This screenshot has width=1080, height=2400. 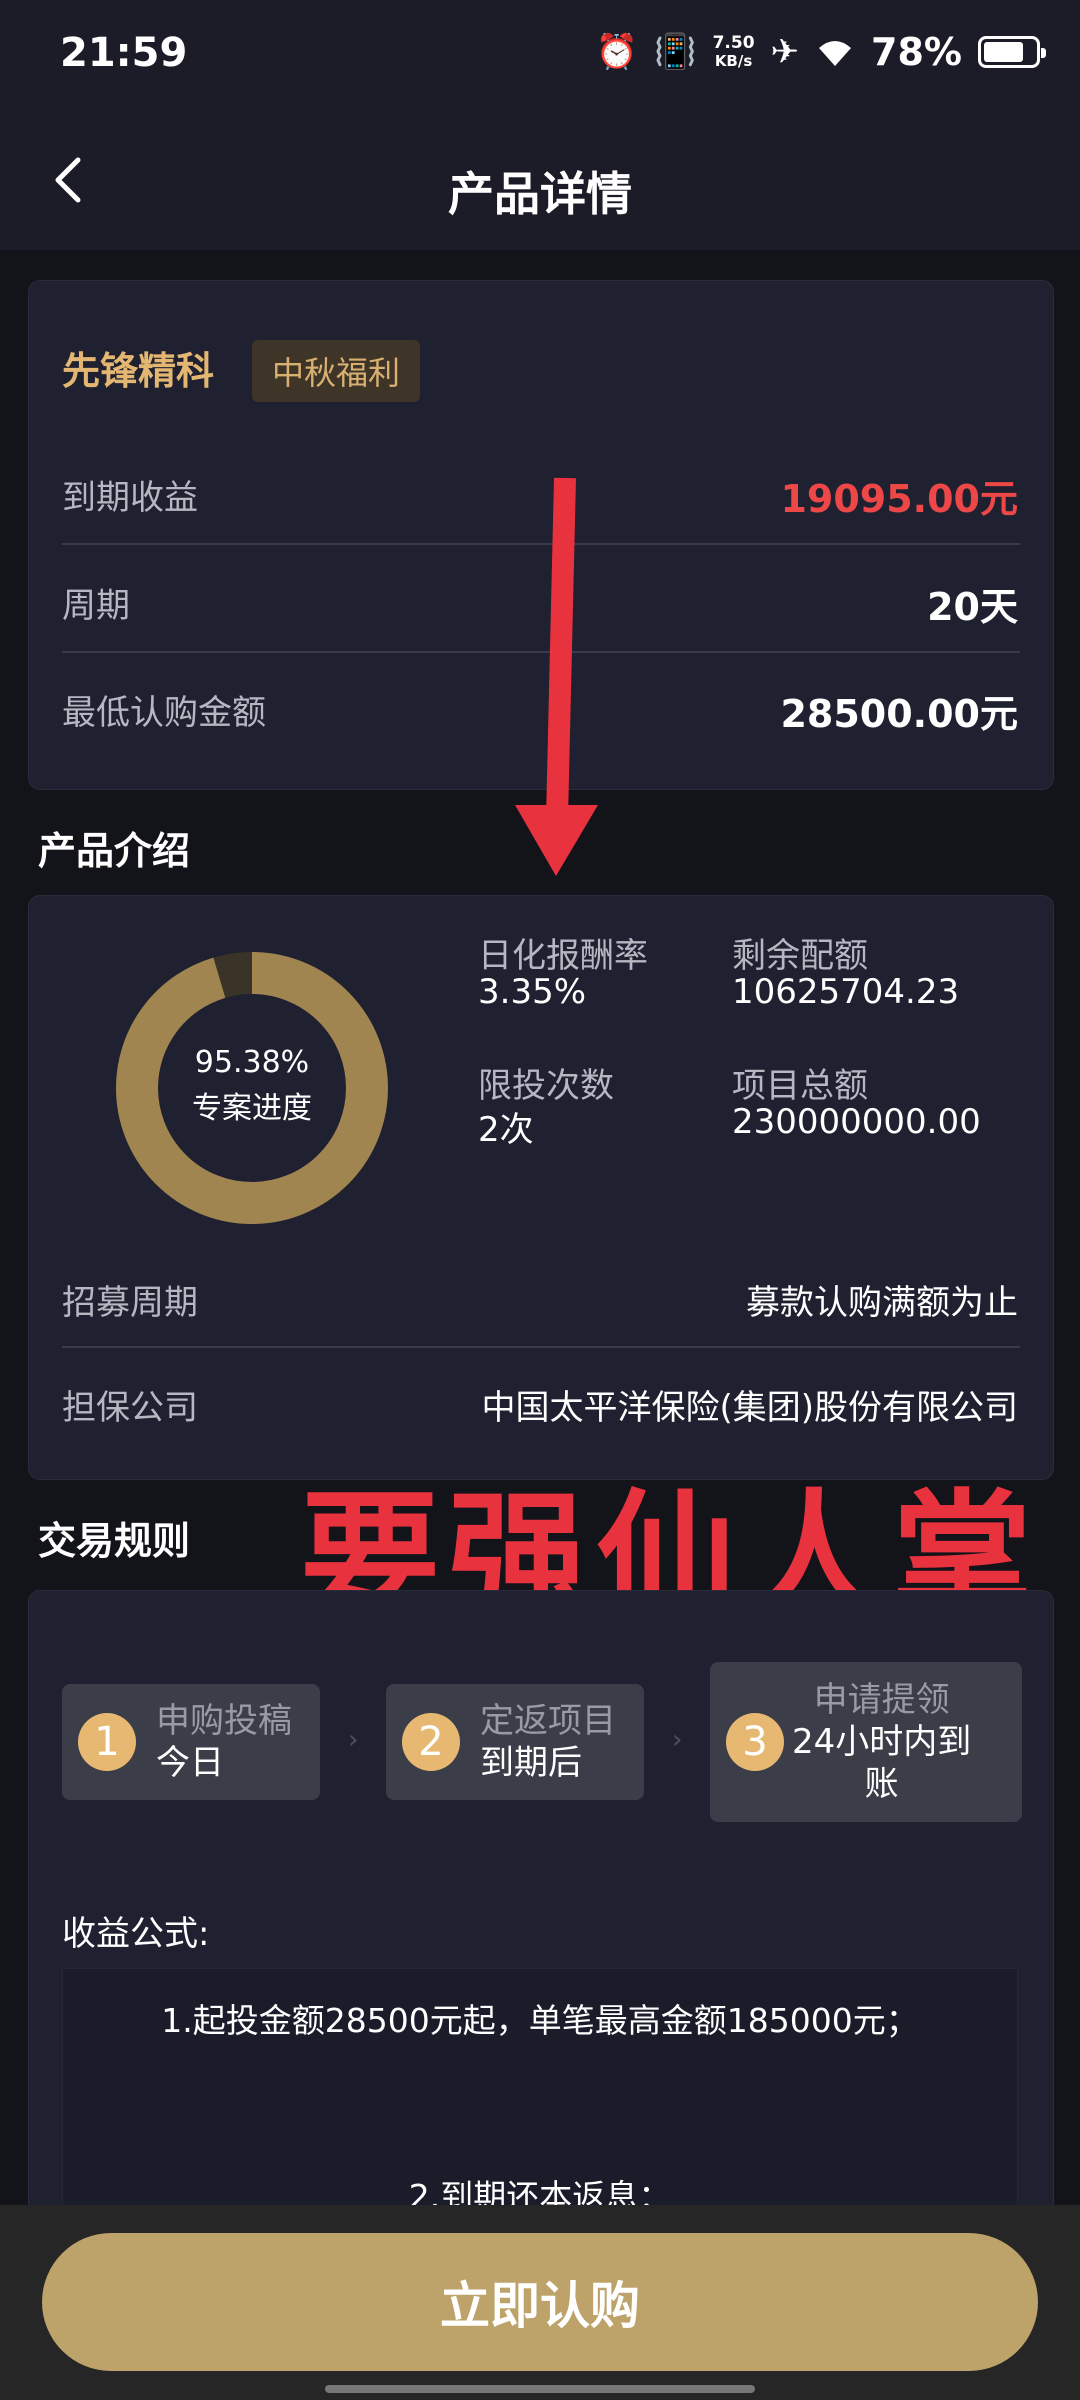 I want to click on step-number: 1, so click(x=107, y=1742).